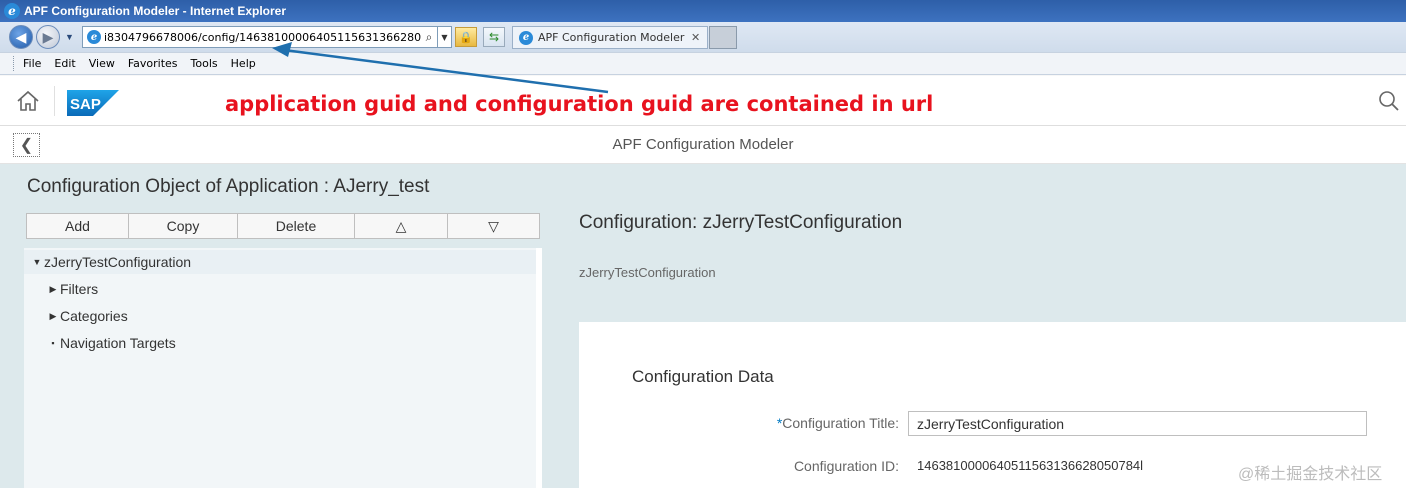 The image size is (1406, 488). I want to click on caret-down-icon: ▼, so click(37, 262).